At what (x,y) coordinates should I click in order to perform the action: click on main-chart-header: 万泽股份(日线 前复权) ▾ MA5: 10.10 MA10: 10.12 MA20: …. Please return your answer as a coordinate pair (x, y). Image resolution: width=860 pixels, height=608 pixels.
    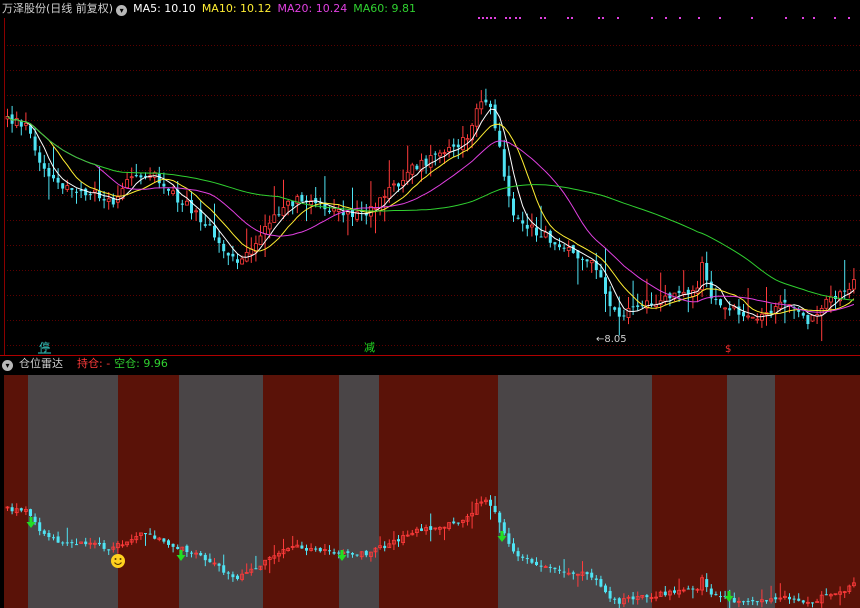
    Looking at the image, I should click on (212, 9).